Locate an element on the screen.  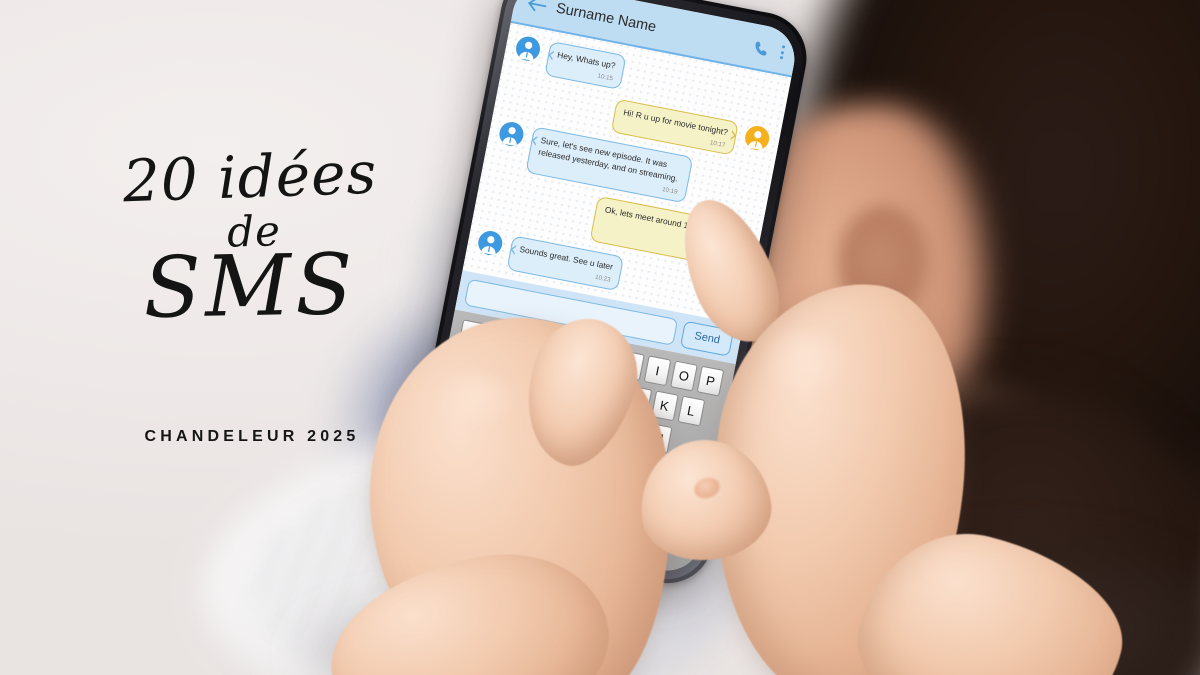
subtitle-kicker: CHANDELEUR 2025 is located at coordinates (252, 436).